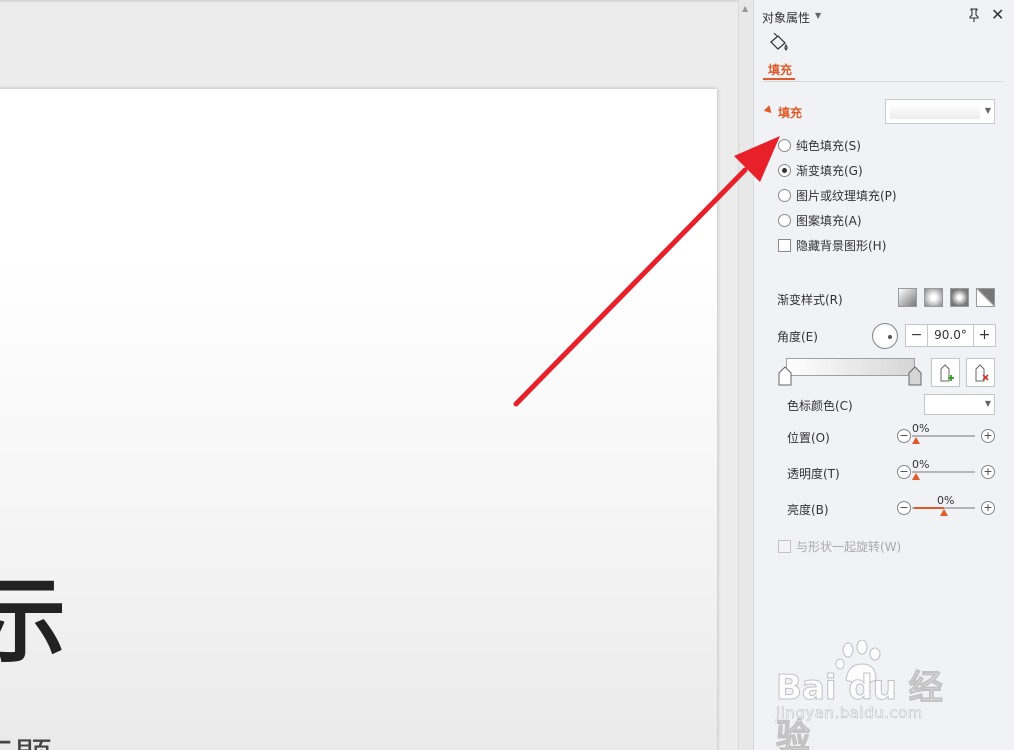 This screenshot has height=750, width=1014. What do you see at coordinates (784, 546) in the screenshot?
I see `rotate-with-shape-checkbox` at bounding box center [784, 546].